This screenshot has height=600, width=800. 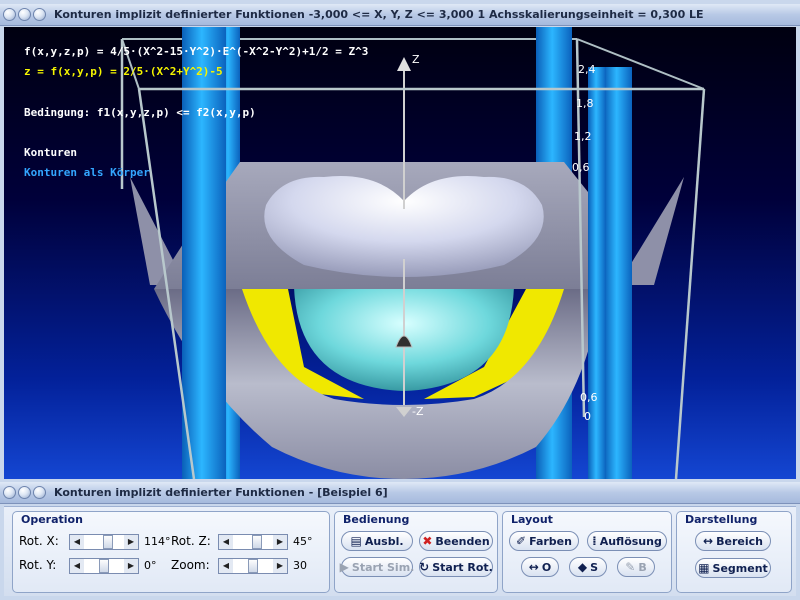 What do you see at coordinates (303, 541) in the screenshot?
I see `rot-z-value: 45°` at bounding box center [303, 541].